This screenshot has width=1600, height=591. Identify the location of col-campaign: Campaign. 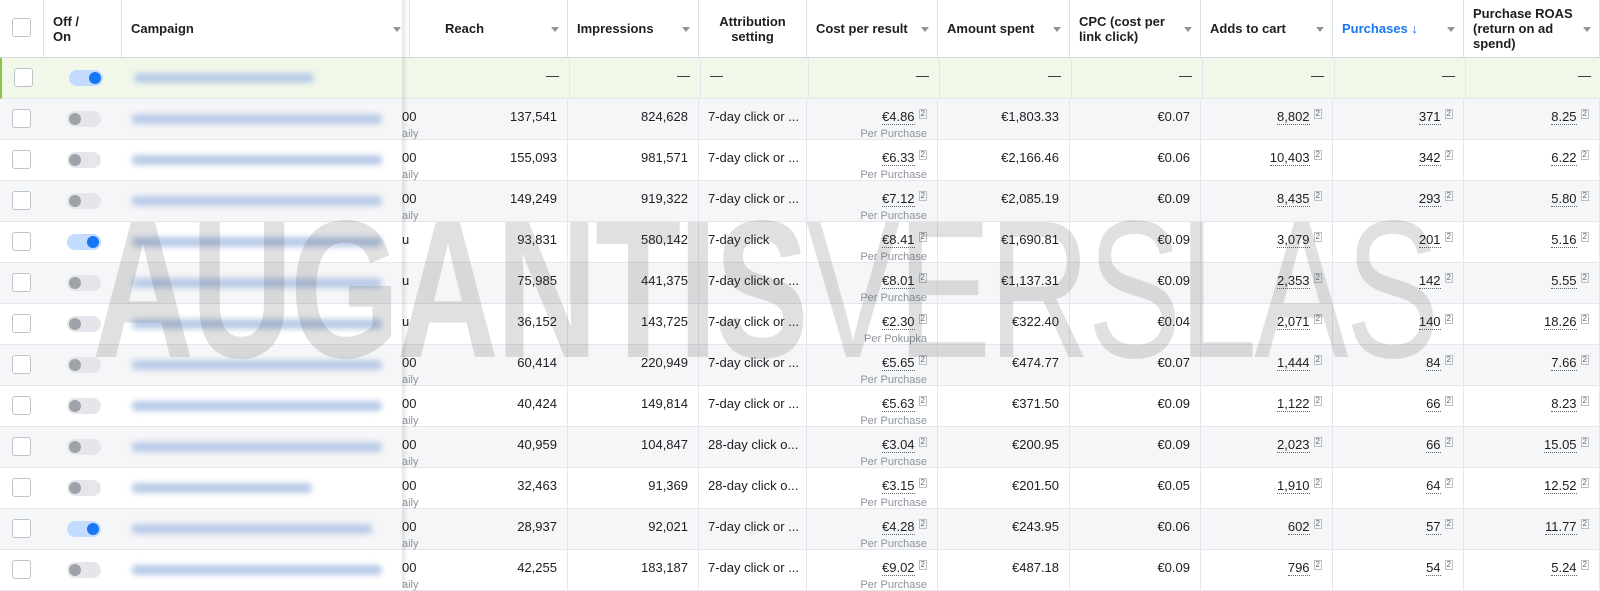
(266, 28).